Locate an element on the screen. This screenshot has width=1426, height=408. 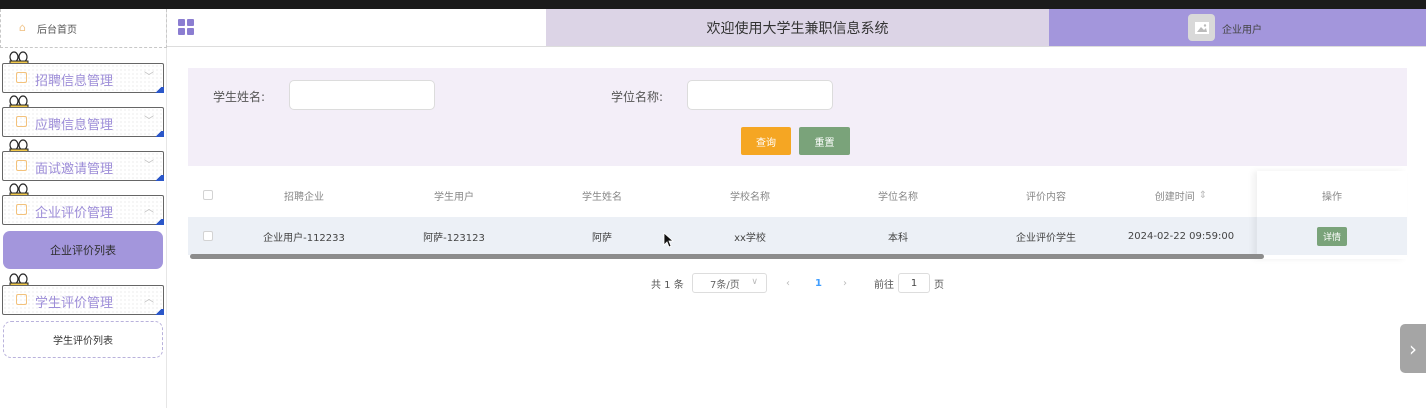
image-icon is located at coordinates (1201, 27).